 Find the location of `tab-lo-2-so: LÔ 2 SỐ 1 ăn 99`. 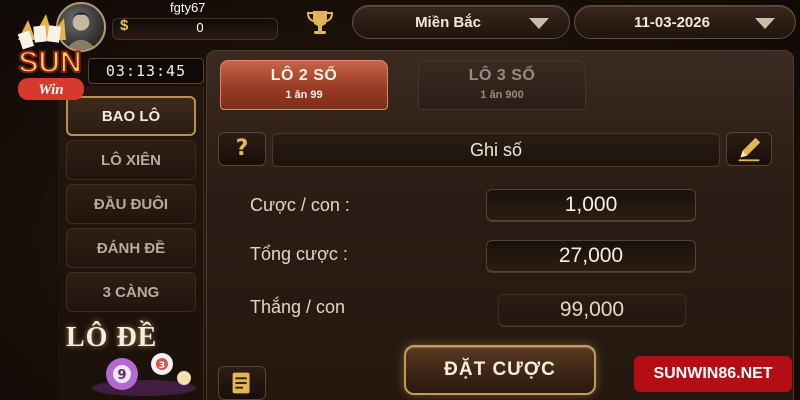

tab-lo-2-so: LÔ 2 SỐ 1 ăn 99 is located at coordinates (304, 85).